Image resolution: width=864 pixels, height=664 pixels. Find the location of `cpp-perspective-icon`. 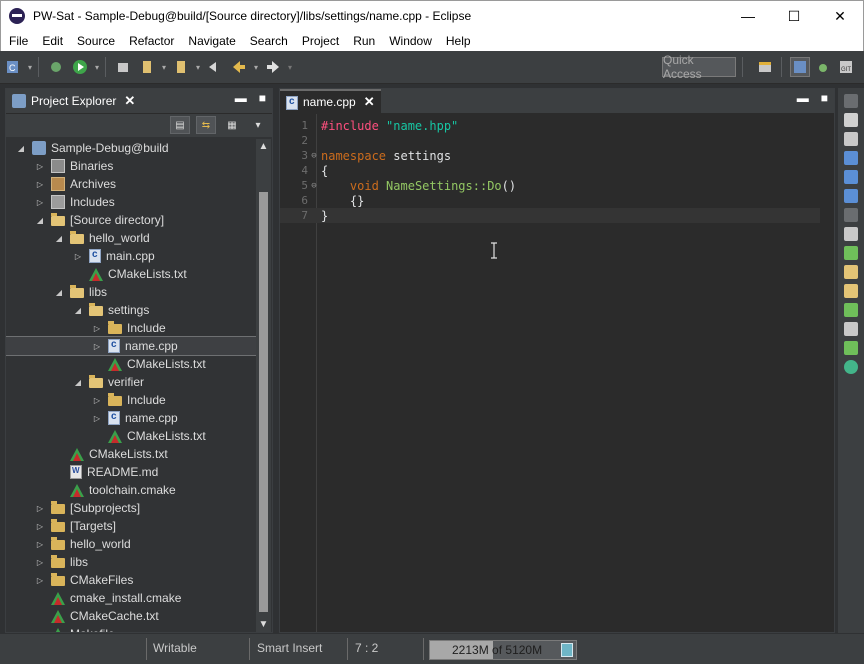

cpp-perspective-icon is located at coordinates (800, 67).